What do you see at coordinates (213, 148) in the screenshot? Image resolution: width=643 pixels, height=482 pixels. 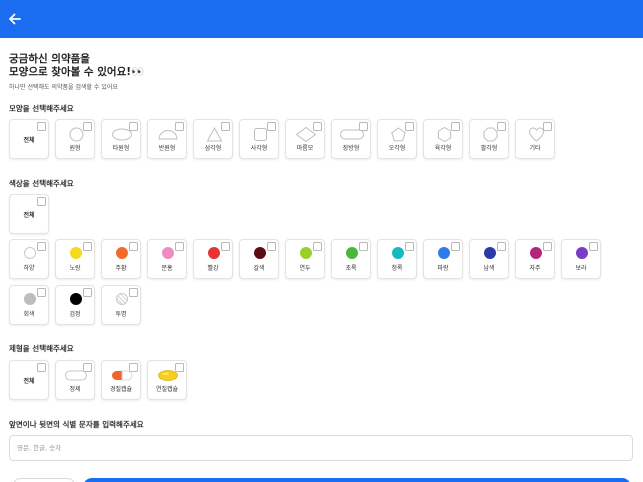 I see `shape-option-label: 삼각형` at bounding box center [213, 148].